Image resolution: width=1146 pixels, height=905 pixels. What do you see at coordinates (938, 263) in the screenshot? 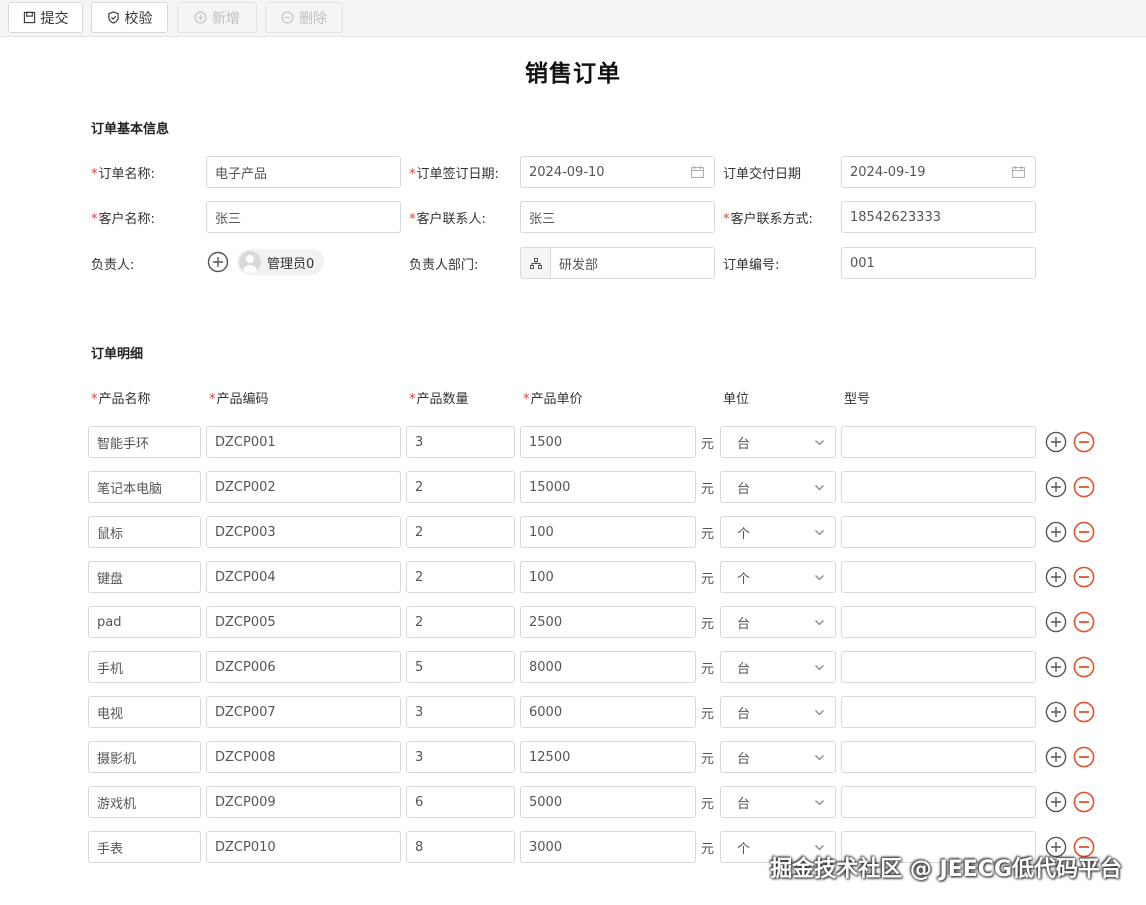
I see `order-no-input: 001` at bounding box center [938, 263].